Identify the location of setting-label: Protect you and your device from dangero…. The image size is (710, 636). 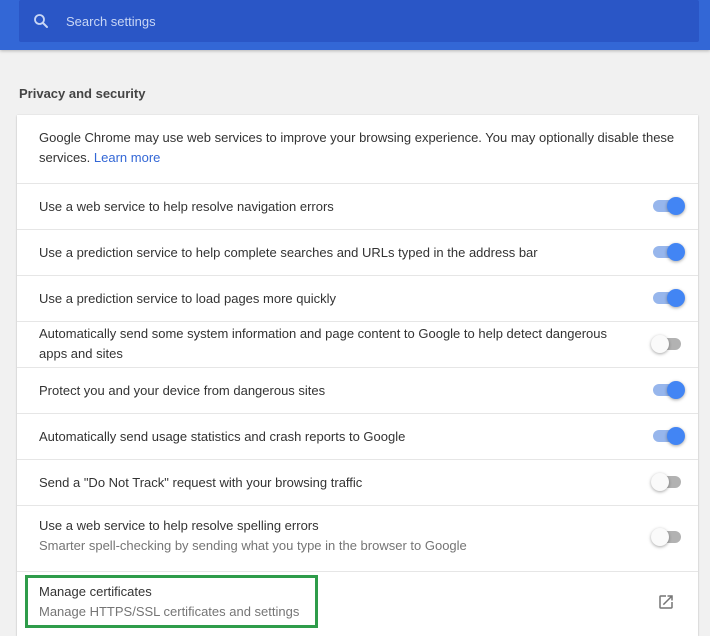
(182, 390).